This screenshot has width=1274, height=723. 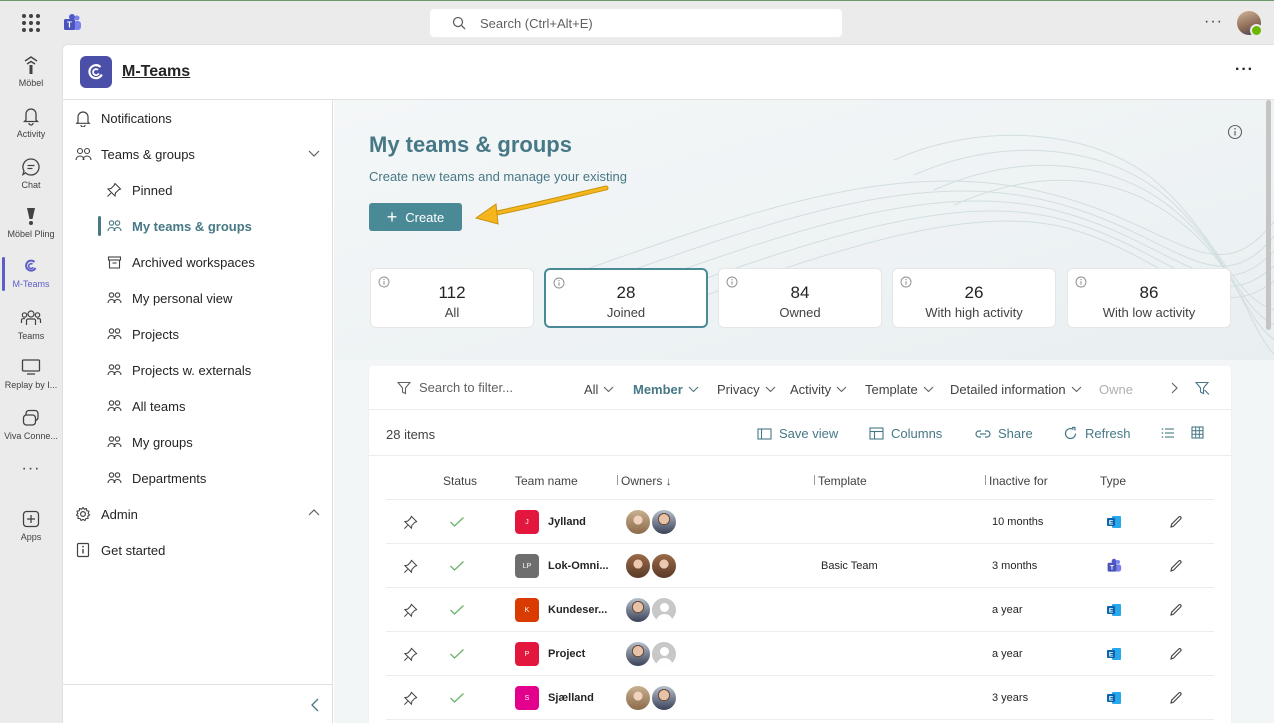 I want to click on page-scrollbar, so click(x=1268, y=215).